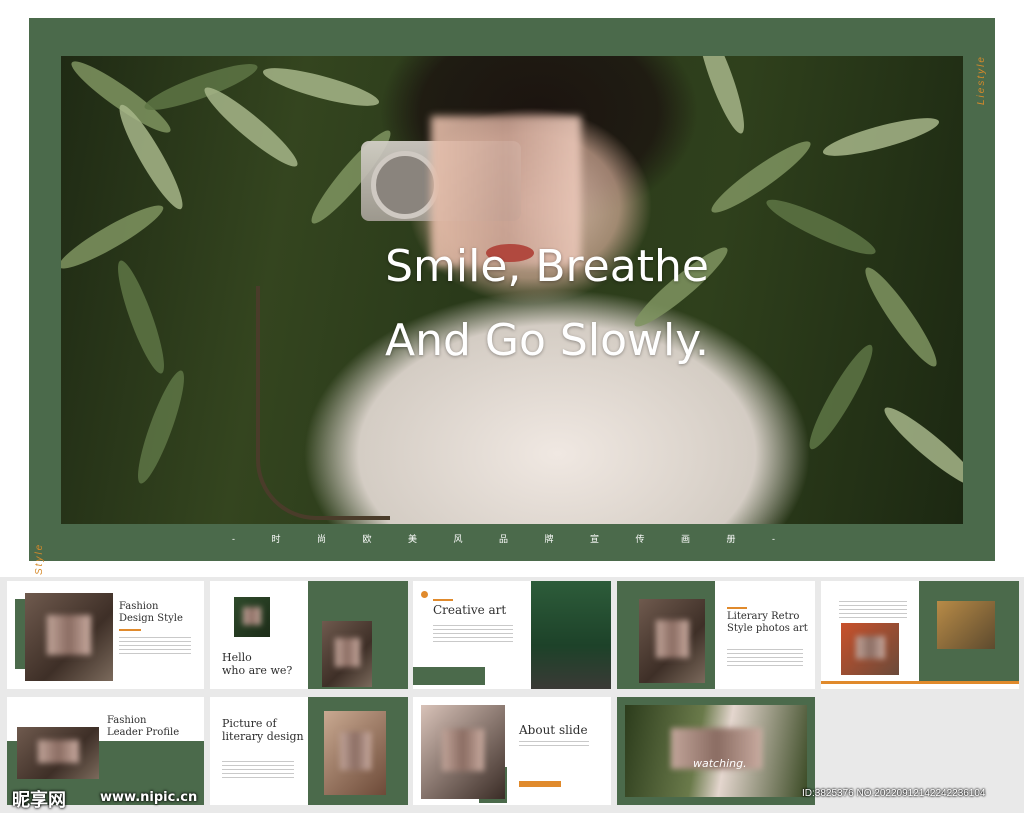  I want to click on thumbnail-title-line-1: Picture of, so click(249, 723).